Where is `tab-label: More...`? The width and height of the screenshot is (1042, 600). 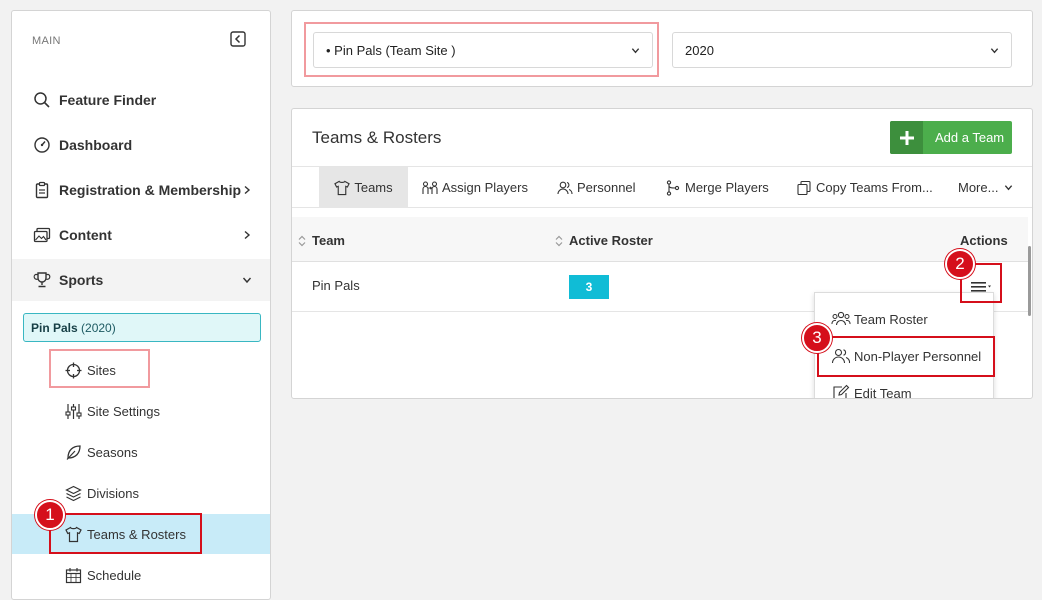
tab-label: More... is located at coordinates (978, 187).